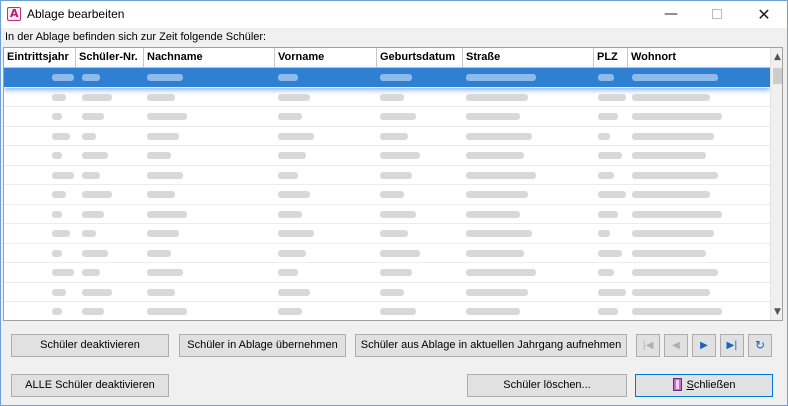 This screenshot has width=788, height=406. What do you see at coordinates (209, 58) in the screenshot?
I see `column-header-nachname: Nachname` at bounding box center [209, 58].